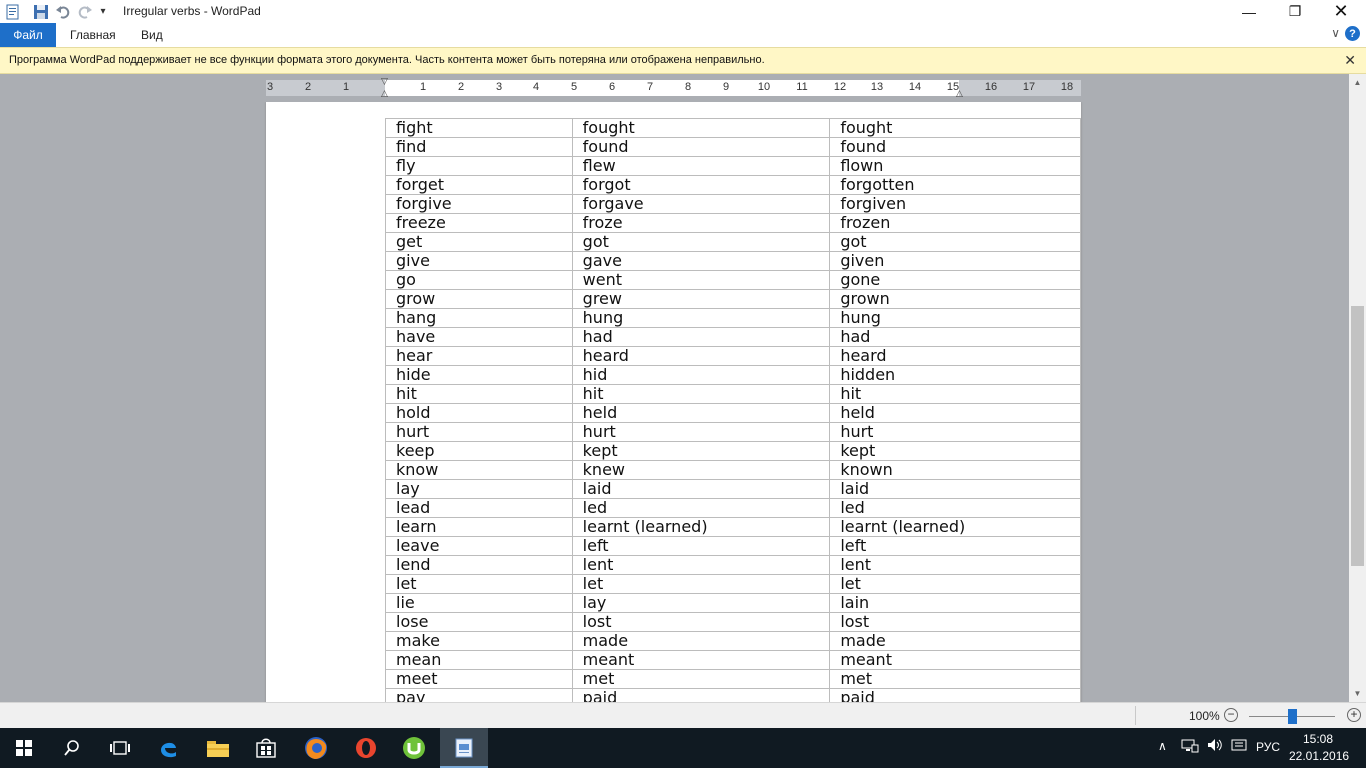 The width and height of the screenshot is (1366, 768). Describe the element at coordinates (701, 432) in the screenshot. I see `past-simple-cell: hurt` at that location.